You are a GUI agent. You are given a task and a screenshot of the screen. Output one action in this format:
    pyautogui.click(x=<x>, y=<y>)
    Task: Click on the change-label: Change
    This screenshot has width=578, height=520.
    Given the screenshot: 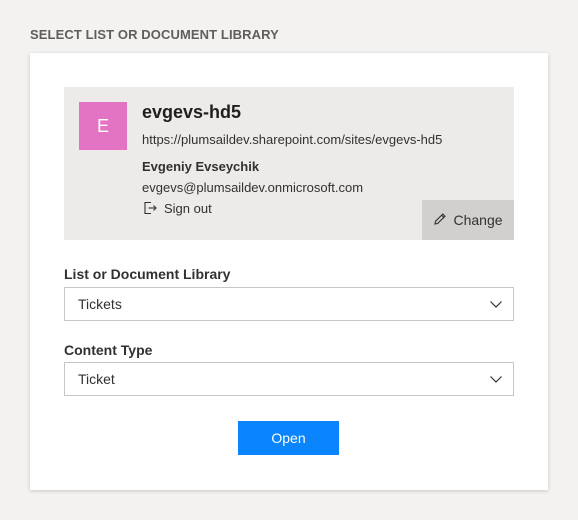 What is the action you would take?
    pyautogui.click(x=478, y=220)
    